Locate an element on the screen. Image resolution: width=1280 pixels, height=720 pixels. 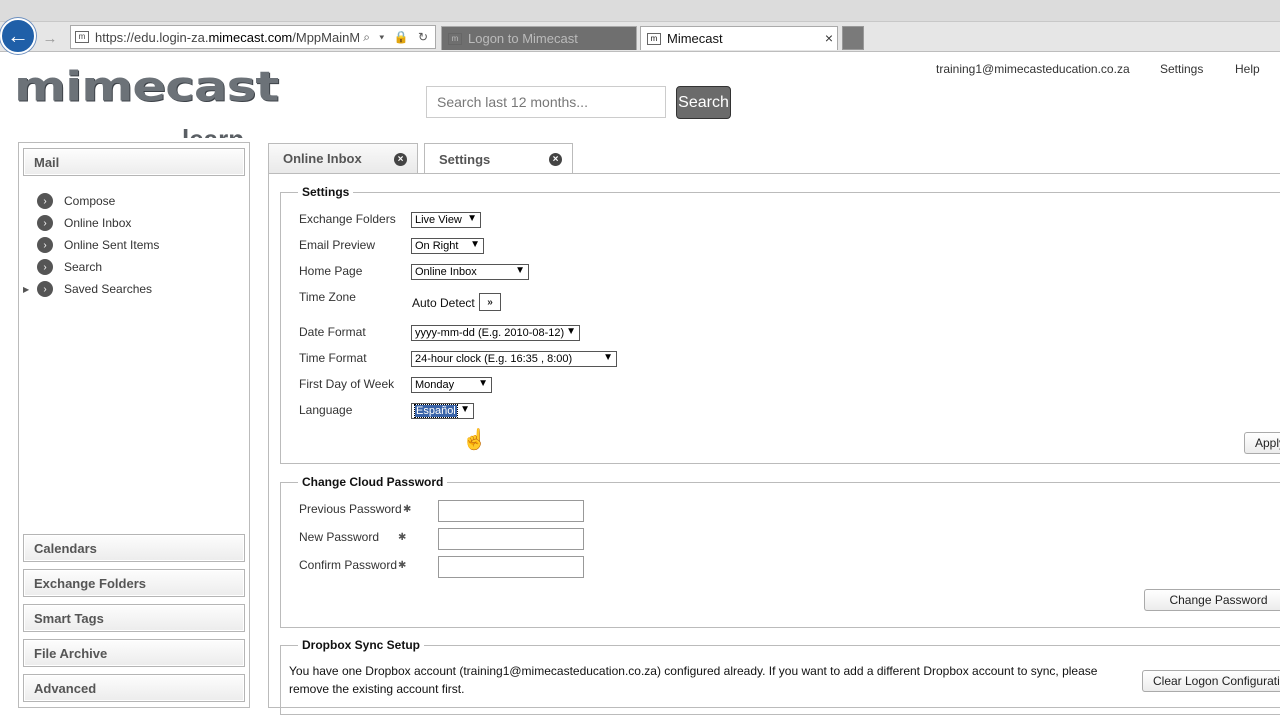
time-zone-label: Time Zone is located at coordinates (327, 297).